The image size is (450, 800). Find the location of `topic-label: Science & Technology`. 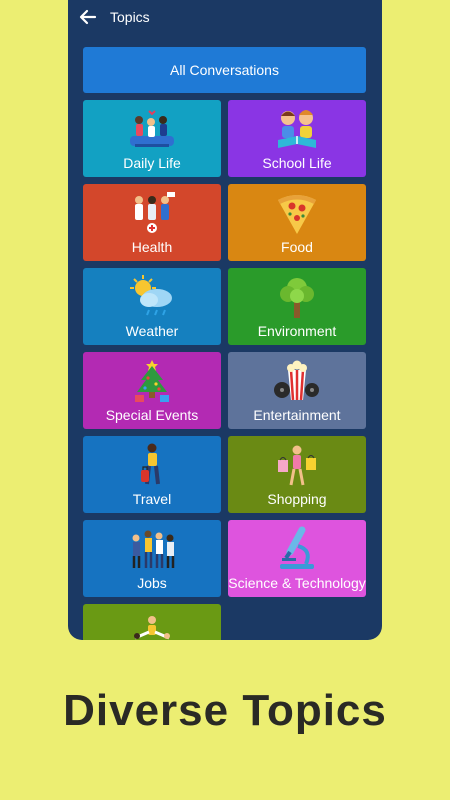

topic-label: Science & Technology is located at coordinates (297, 583).